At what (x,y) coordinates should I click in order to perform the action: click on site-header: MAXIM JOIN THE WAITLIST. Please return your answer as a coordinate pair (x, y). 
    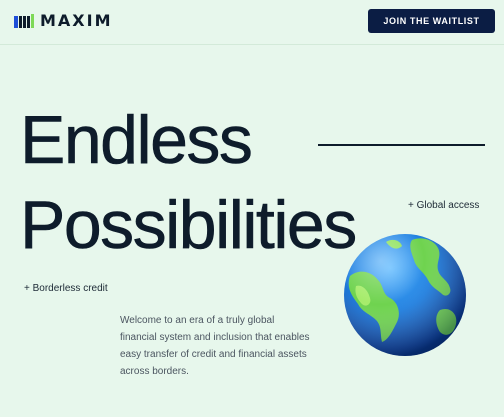
    Looking at the image, I should click on (252, 22).